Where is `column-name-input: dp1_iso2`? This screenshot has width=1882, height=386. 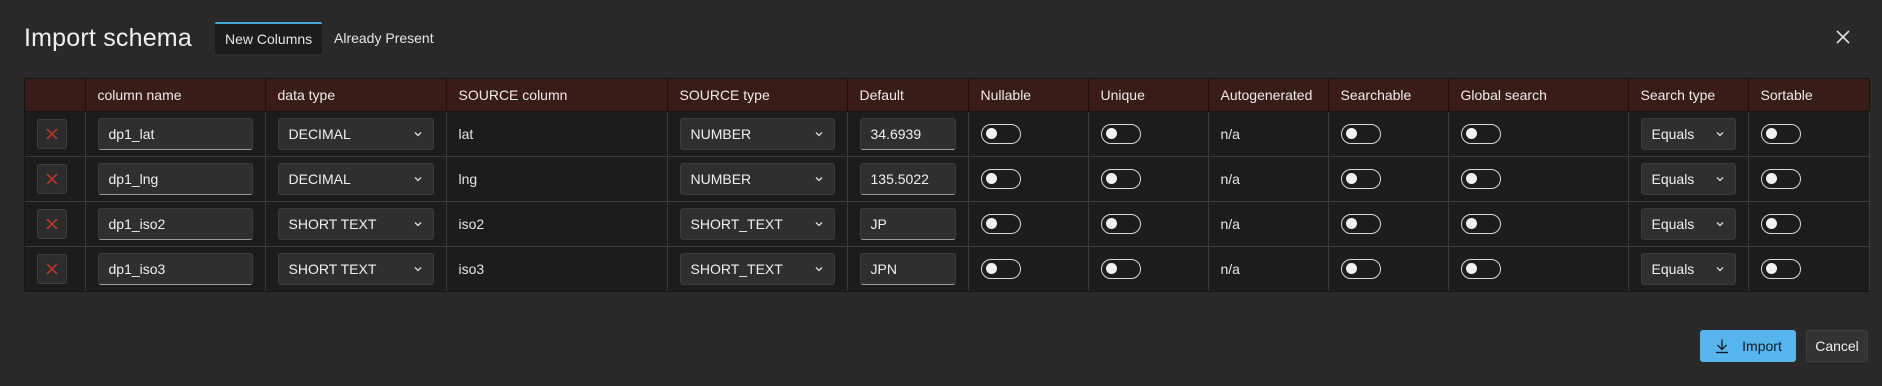 column-name-input: dp1_iso2 is located at coordinates (175, 224).